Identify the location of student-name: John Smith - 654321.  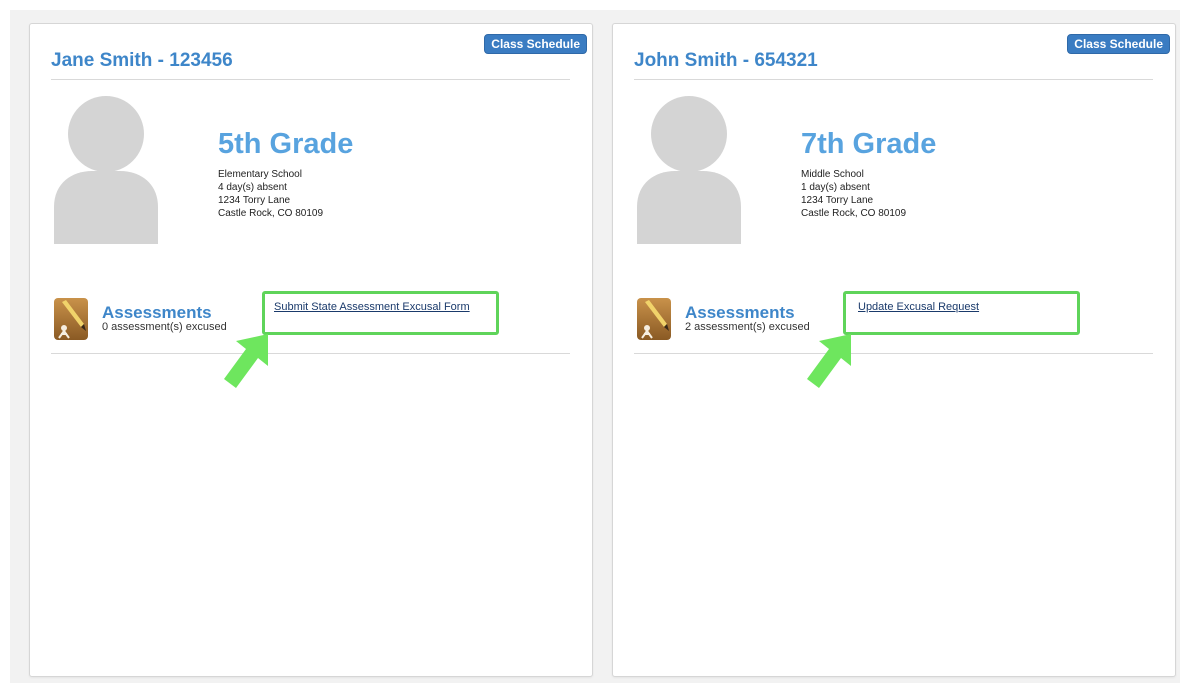
(726, 60).